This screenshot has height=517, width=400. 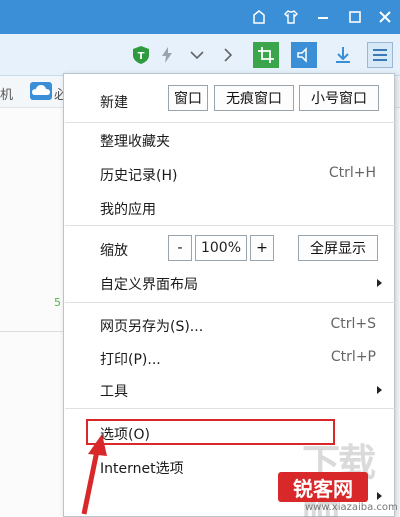 What do you see at coordinates (259, 17) in the screenshot?
I see `skin-icon` at bounding box center [259, 17].